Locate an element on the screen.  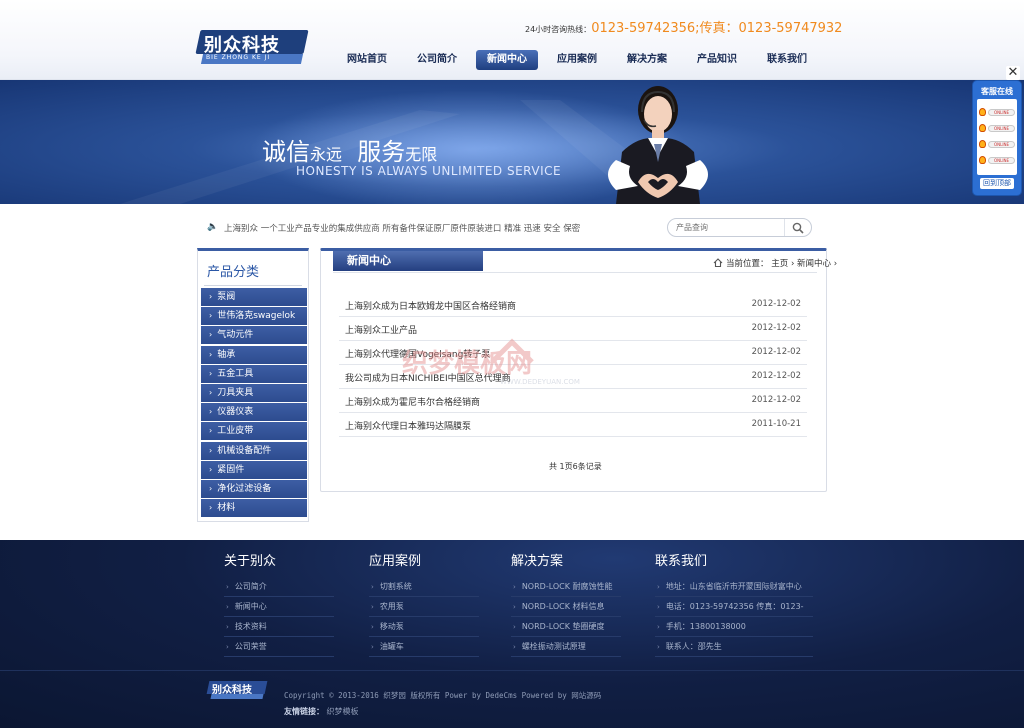
nav-item-about: 公司简介 is located at coordinates (437, 60).